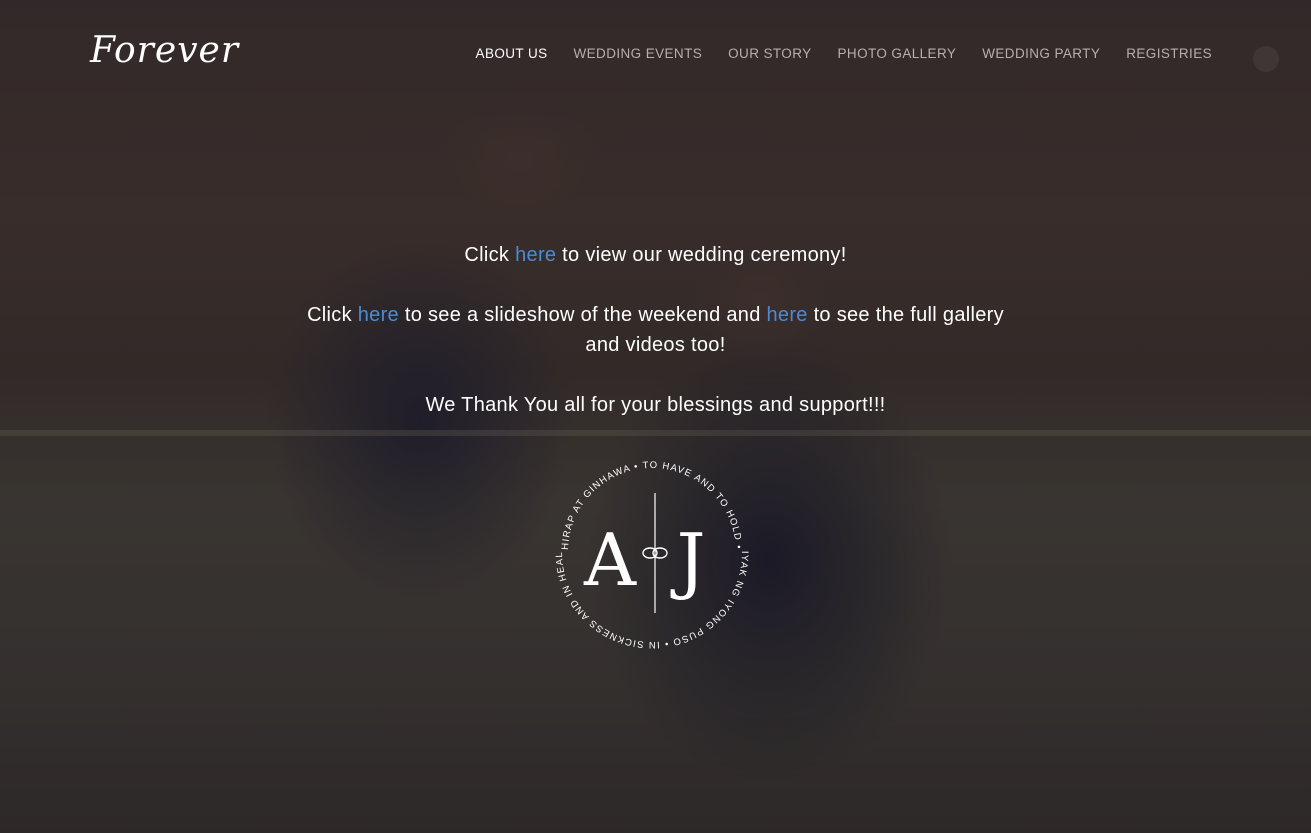 The width and height of the screenshot is (1311, 833). I want to click on nav-wedding-events: WEDDING EVENTS, so click(638, 53).